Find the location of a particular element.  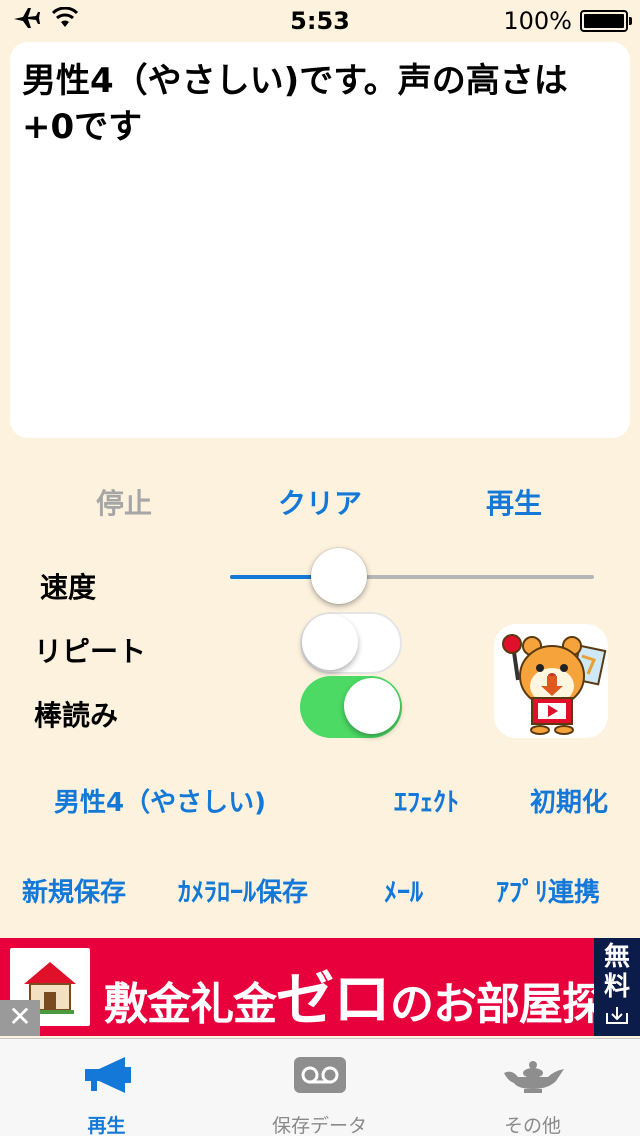

tab-play: 再生 is located at coordinates (106, 1087).